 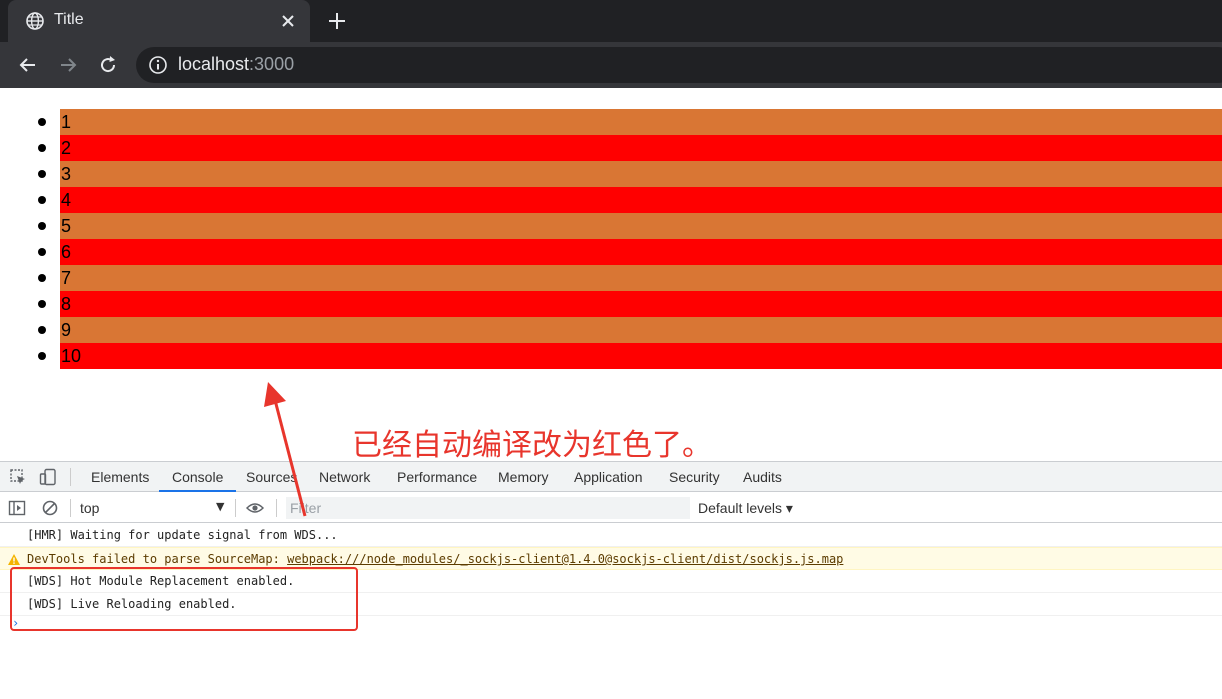 I want to click on tab-sources: Sources, so click(x=271, y=477).